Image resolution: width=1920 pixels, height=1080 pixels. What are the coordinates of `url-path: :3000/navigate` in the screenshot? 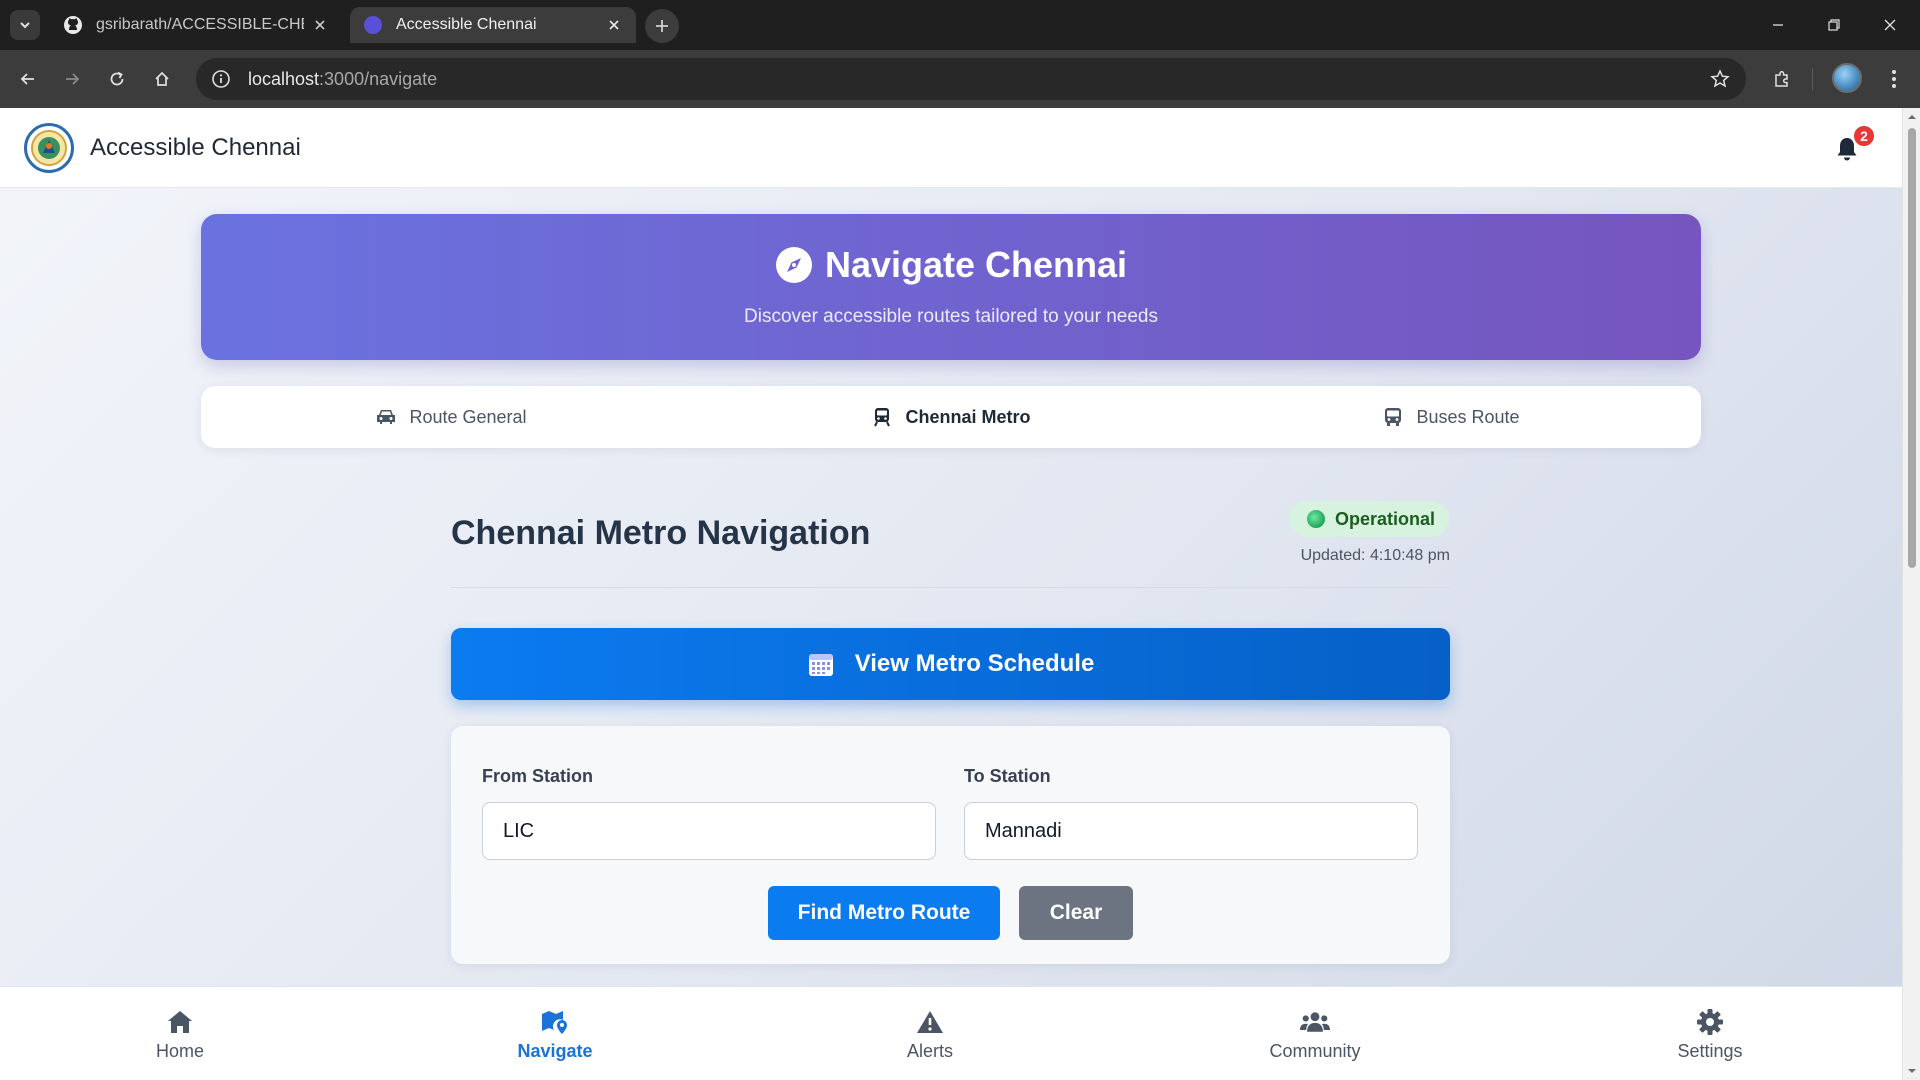 It's located at (378, 78).